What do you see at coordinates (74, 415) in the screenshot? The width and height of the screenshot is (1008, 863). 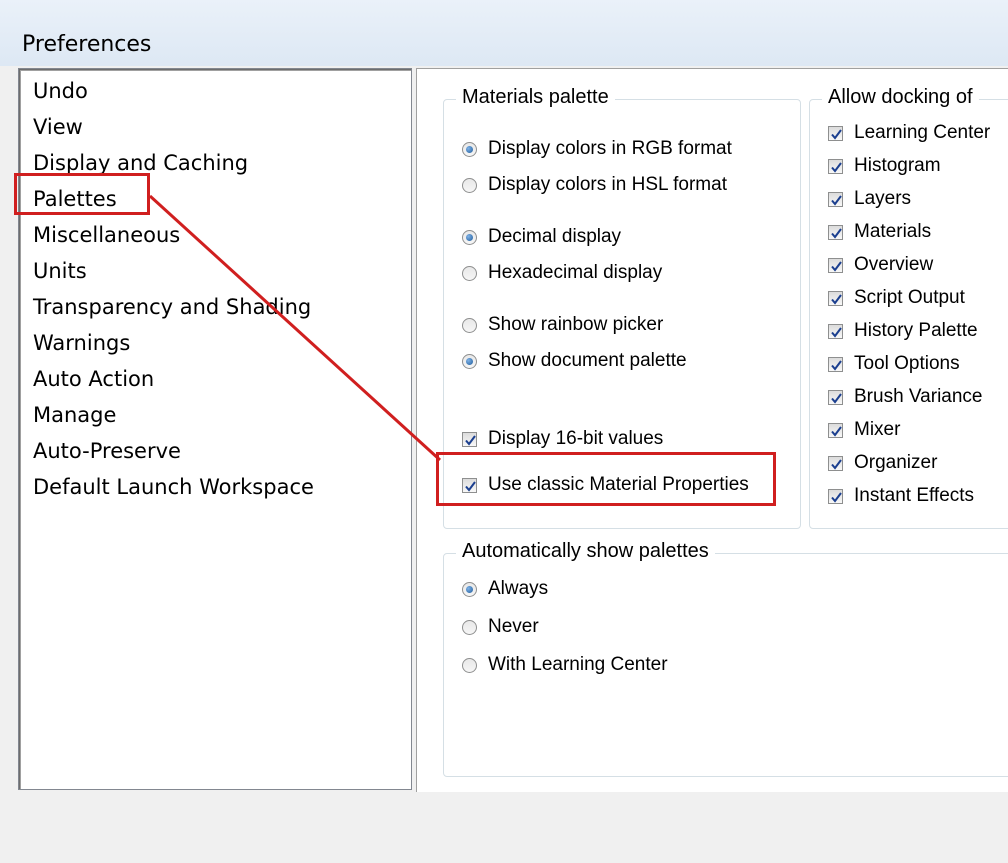 I see `category-manage: Manage` at bounding box center [74, 415].